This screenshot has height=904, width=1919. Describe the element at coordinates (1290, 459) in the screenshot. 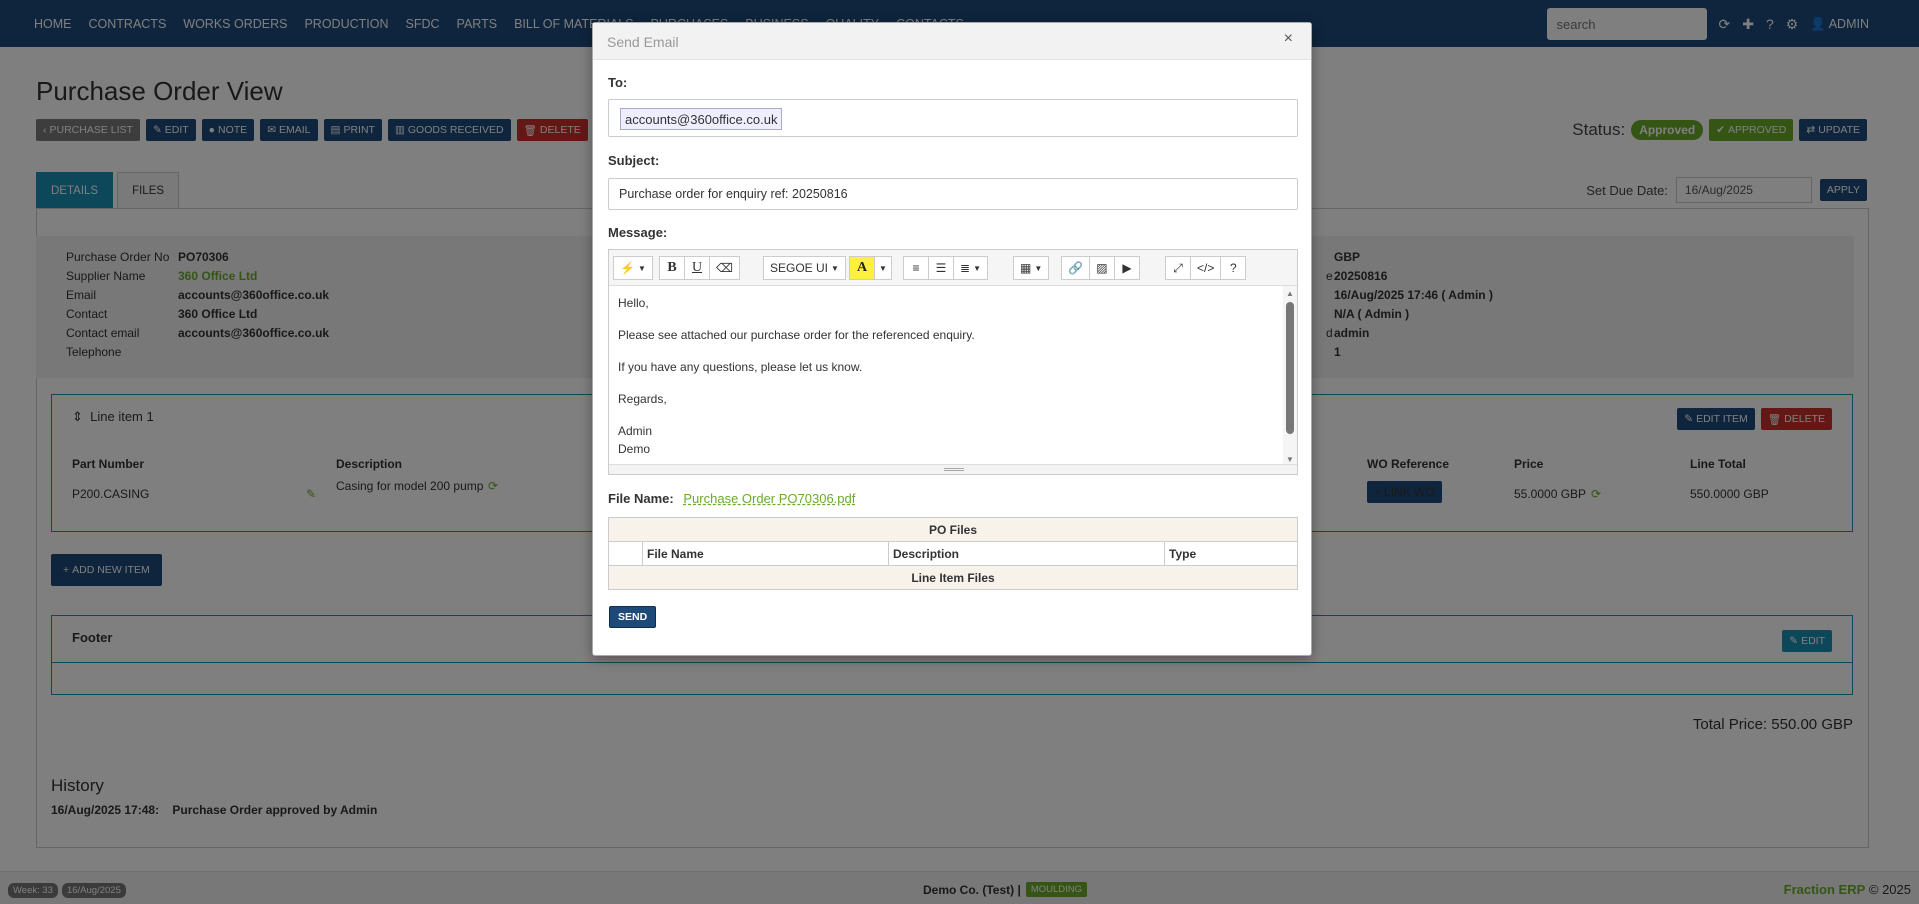

I see `scroll-down-icon: ▼` at that location.